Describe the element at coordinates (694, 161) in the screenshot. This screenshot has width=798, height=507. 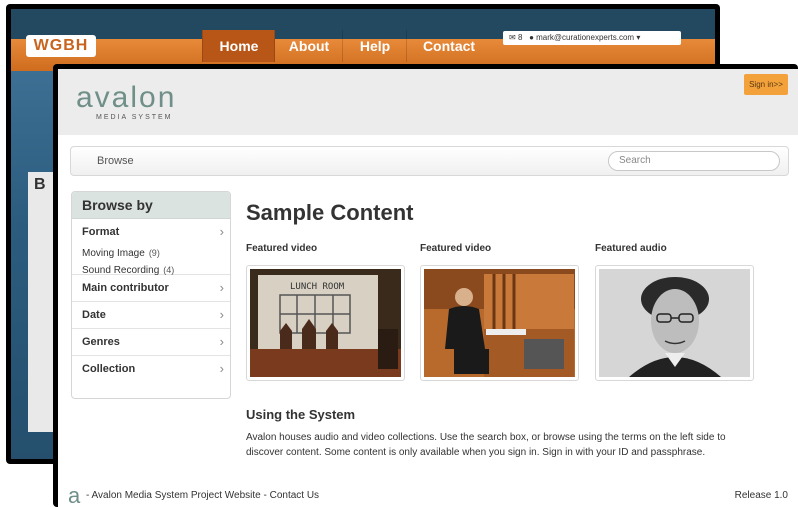
I see `search-input: Search` at that location.